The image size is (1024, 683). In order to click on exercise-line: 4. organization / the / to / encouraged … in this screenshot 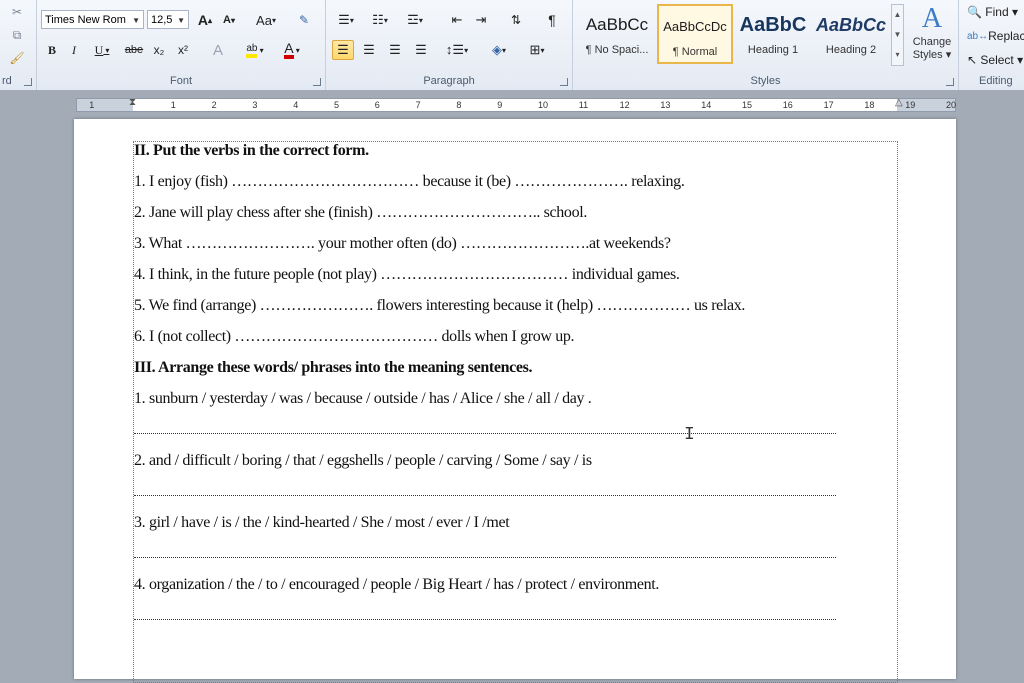, I will do `click(396, 585)`.